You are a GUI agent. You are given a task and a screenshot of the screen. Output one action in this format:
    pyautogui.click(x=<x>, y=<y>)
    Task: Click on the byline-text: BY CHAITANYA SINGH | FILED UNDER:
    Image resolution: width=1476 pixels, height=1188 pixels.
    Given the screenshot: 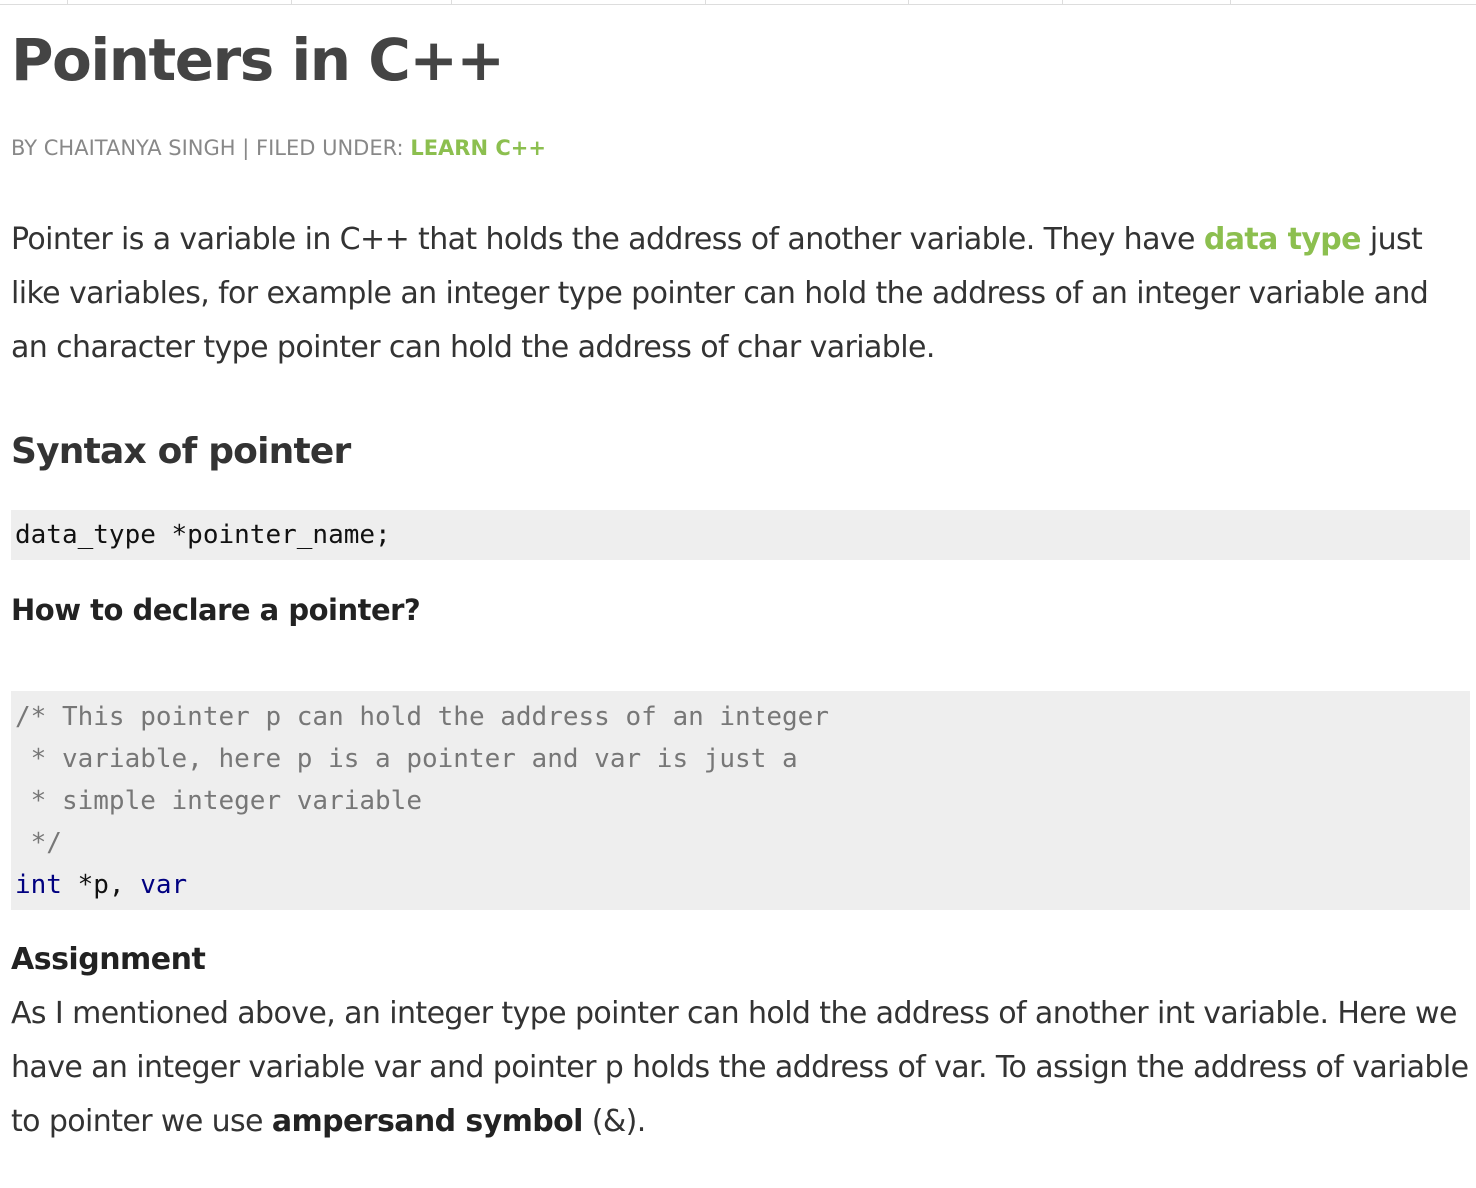 What is the action you would take?
    pyautogui.click(x=211, y=148)
    